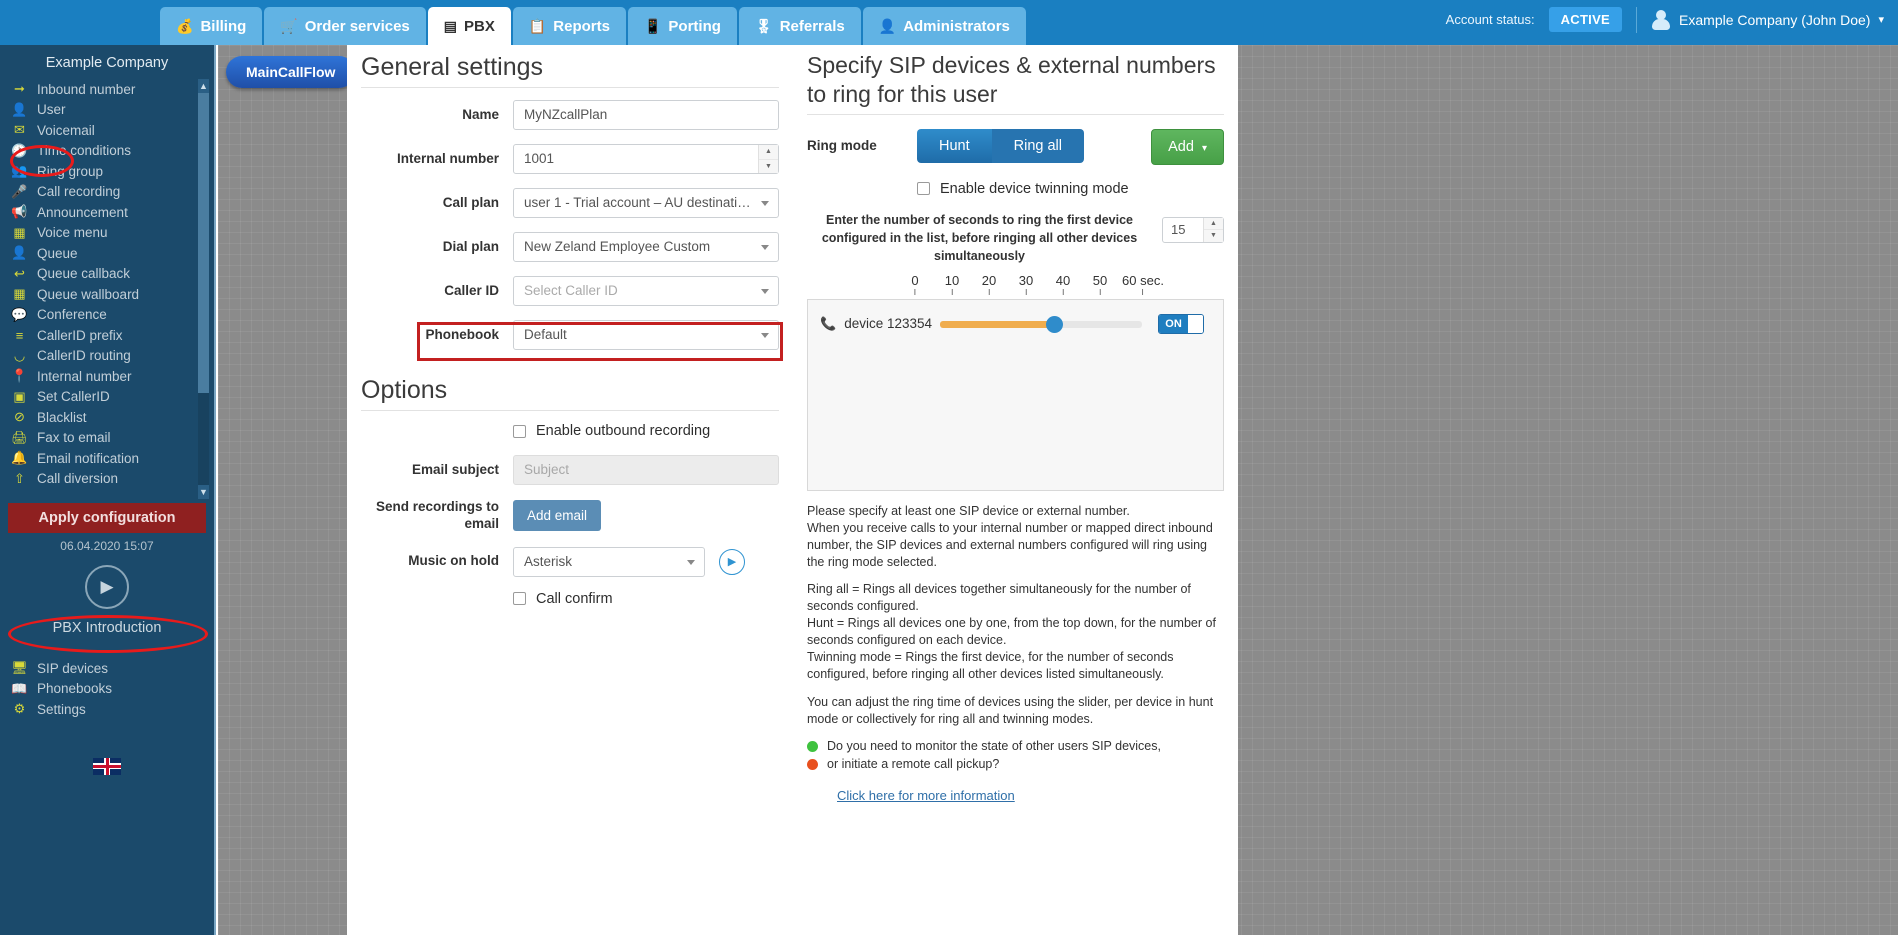 The width and height of the screenshot is (1898, 935). What do you see at coordinates (112, 668) in the screenshot?
I see `sidebar-item-sip-devices: 🖥 SIP devices` at bounding box center [112, 668].